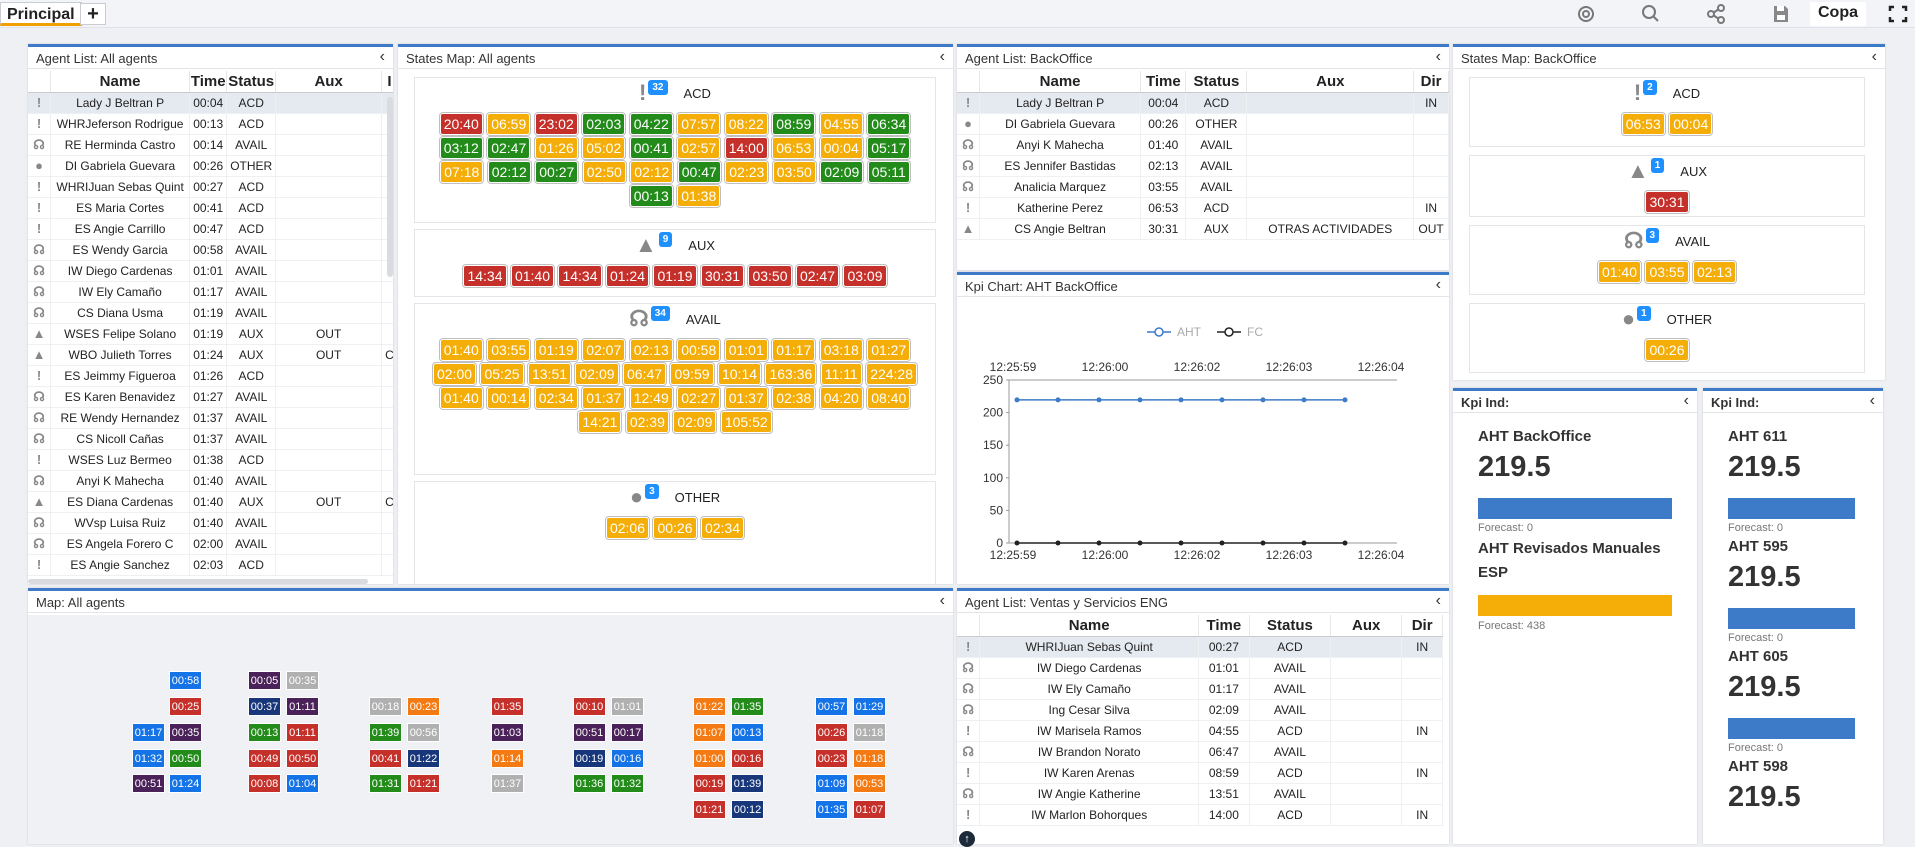 This screenshot has width=1915, height=847. What do you see at coordinates (699, 172) in the screenshot?
I see `agent-time-chip: 00:47` at bounding box center [699, 172].